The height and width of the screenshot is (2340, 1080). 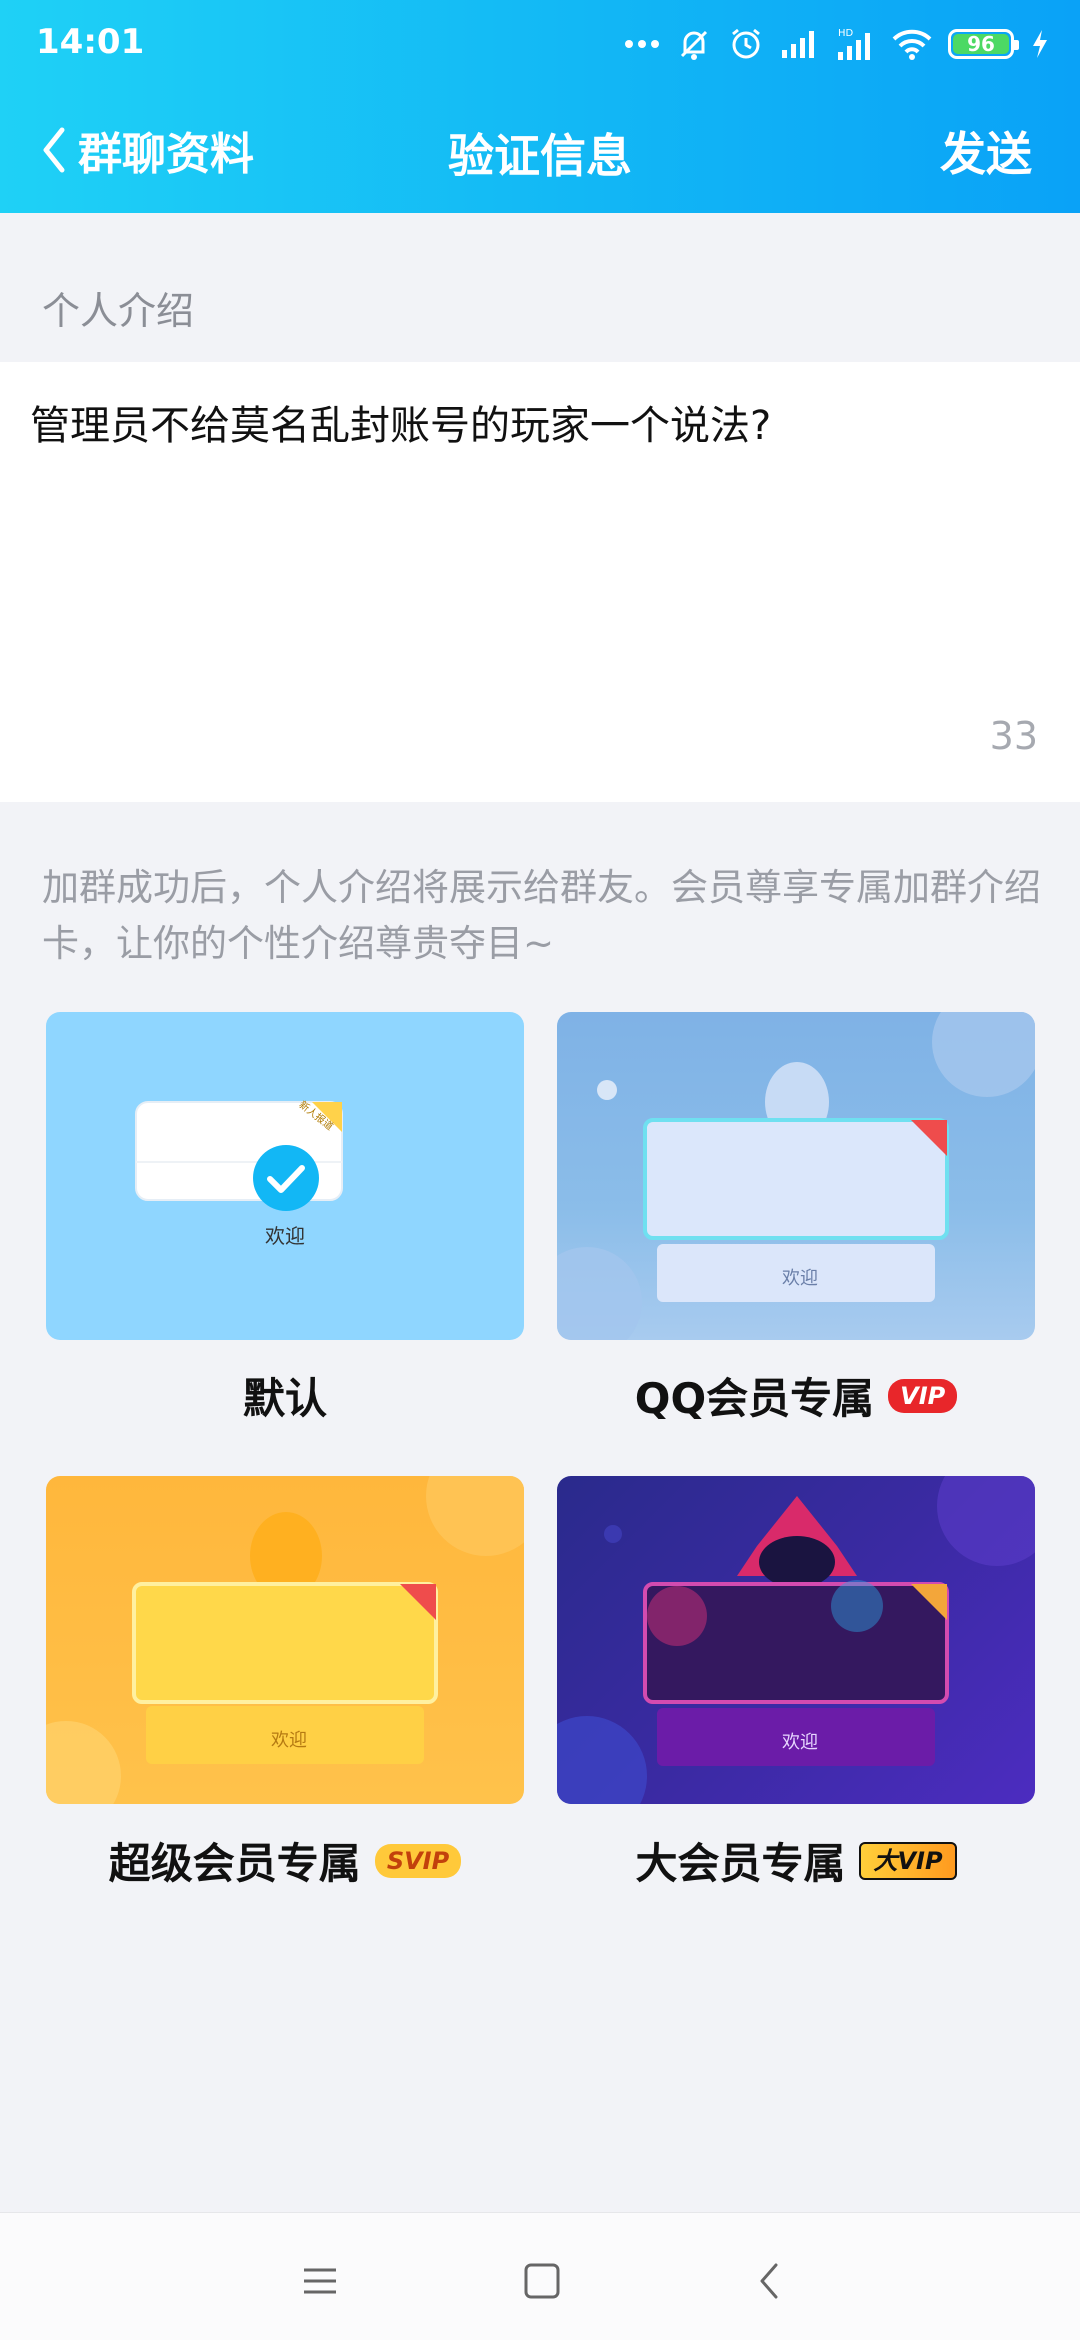 I want to click on wifi-icon, so click(x=912, y=44).